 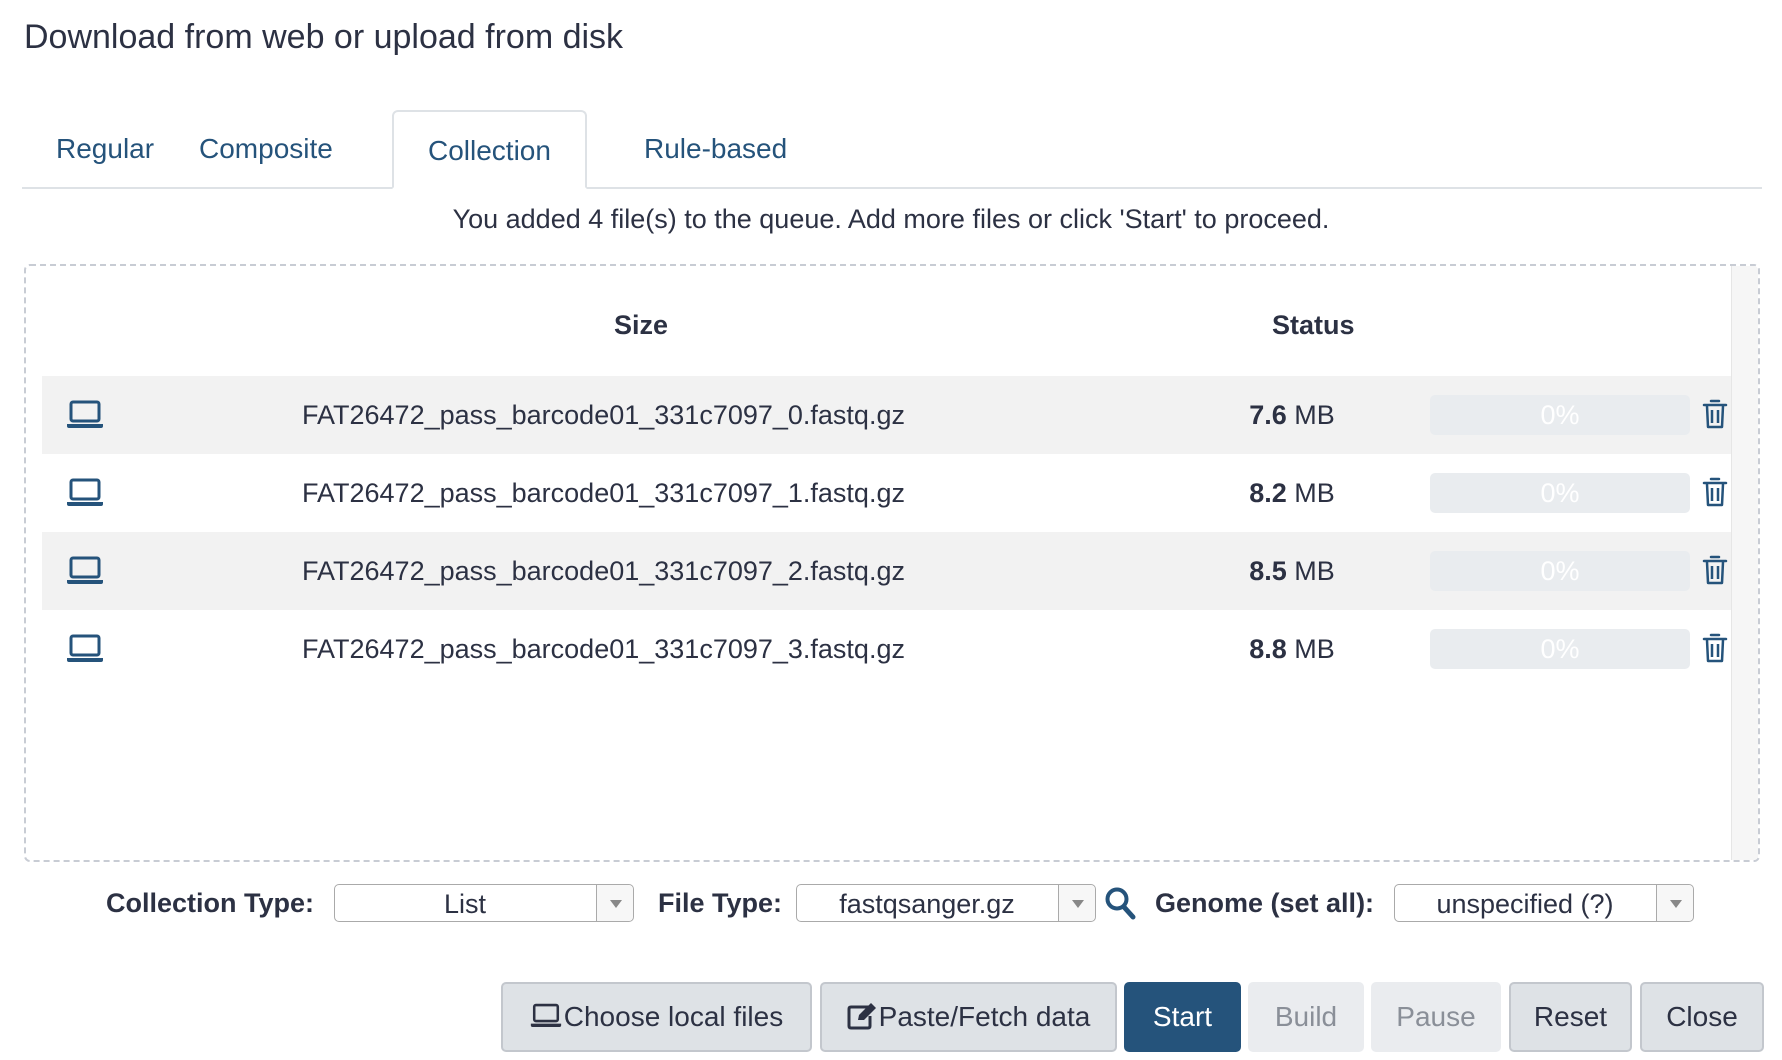 I want to click on search-icon, so click(x=1120, y=903).